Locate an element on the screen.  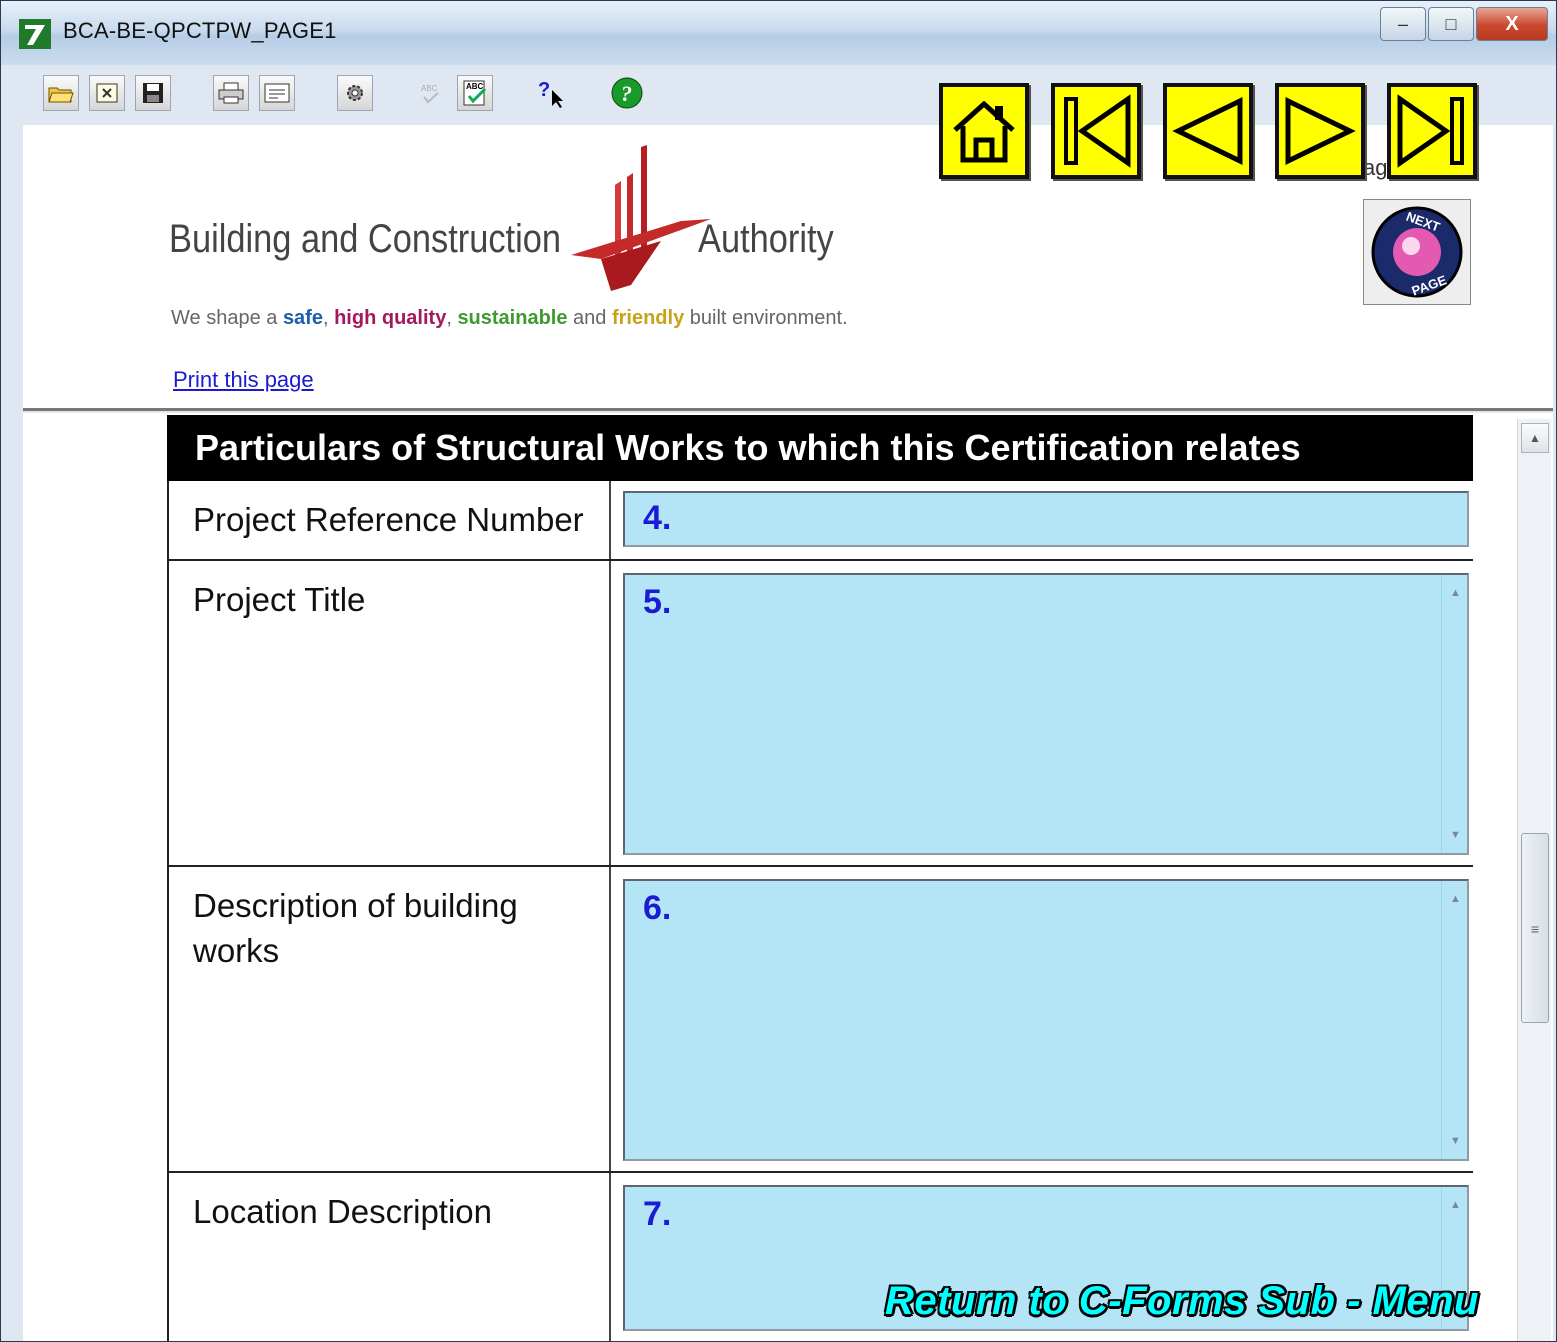
home-button is located at coordinates (984, 131).